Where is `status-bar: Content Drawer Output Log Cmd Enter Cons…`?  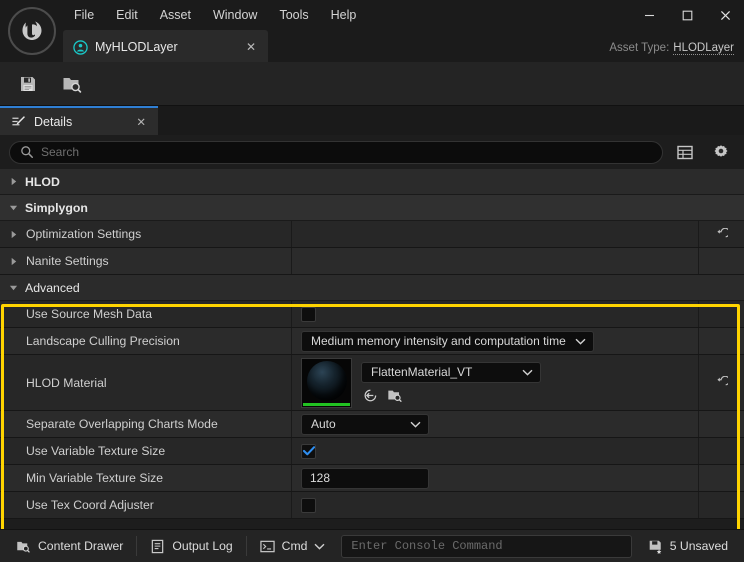 status-bar: Content Drawer Output Log Cmd Enter Cons… is located at coordinates (372, 545).